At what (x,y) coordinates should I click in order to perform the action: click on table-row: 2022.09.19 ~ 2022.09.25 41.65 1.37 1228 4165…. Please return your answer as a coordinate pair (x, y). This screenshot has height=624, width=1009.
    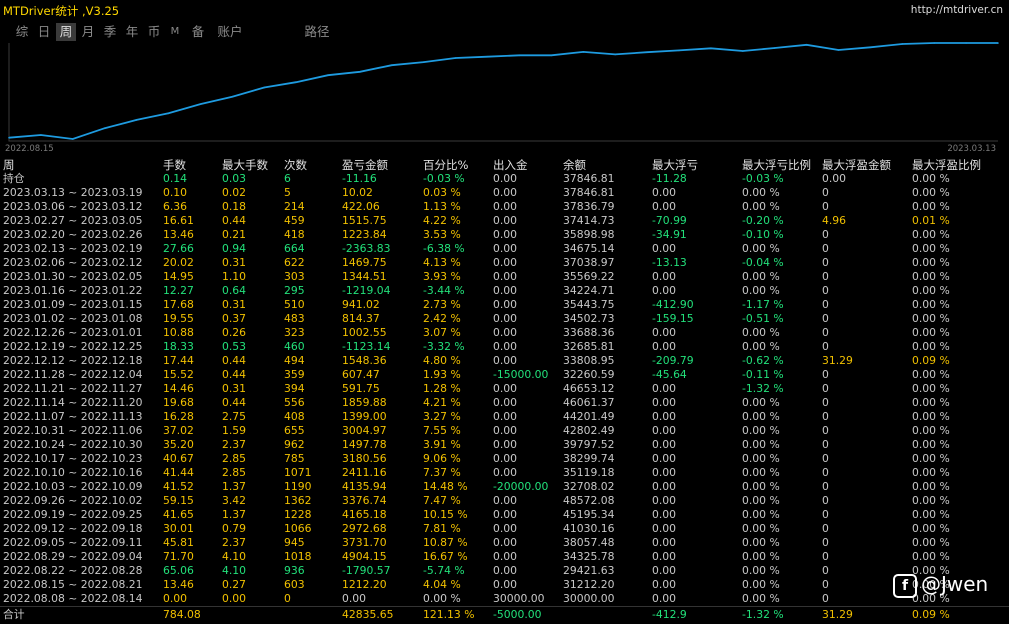
    Looking at the image, I should click on (504, 515).